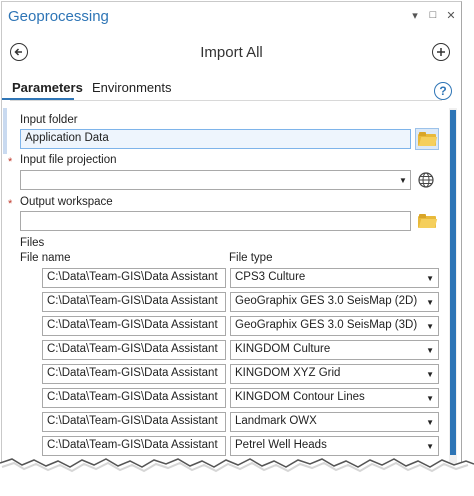 This screenshot has width=474, height=496. What do you see at coordinates (45, 258) in the screenshot?
I see `column-header-file-name: File name` at bounding box center [45, 258].